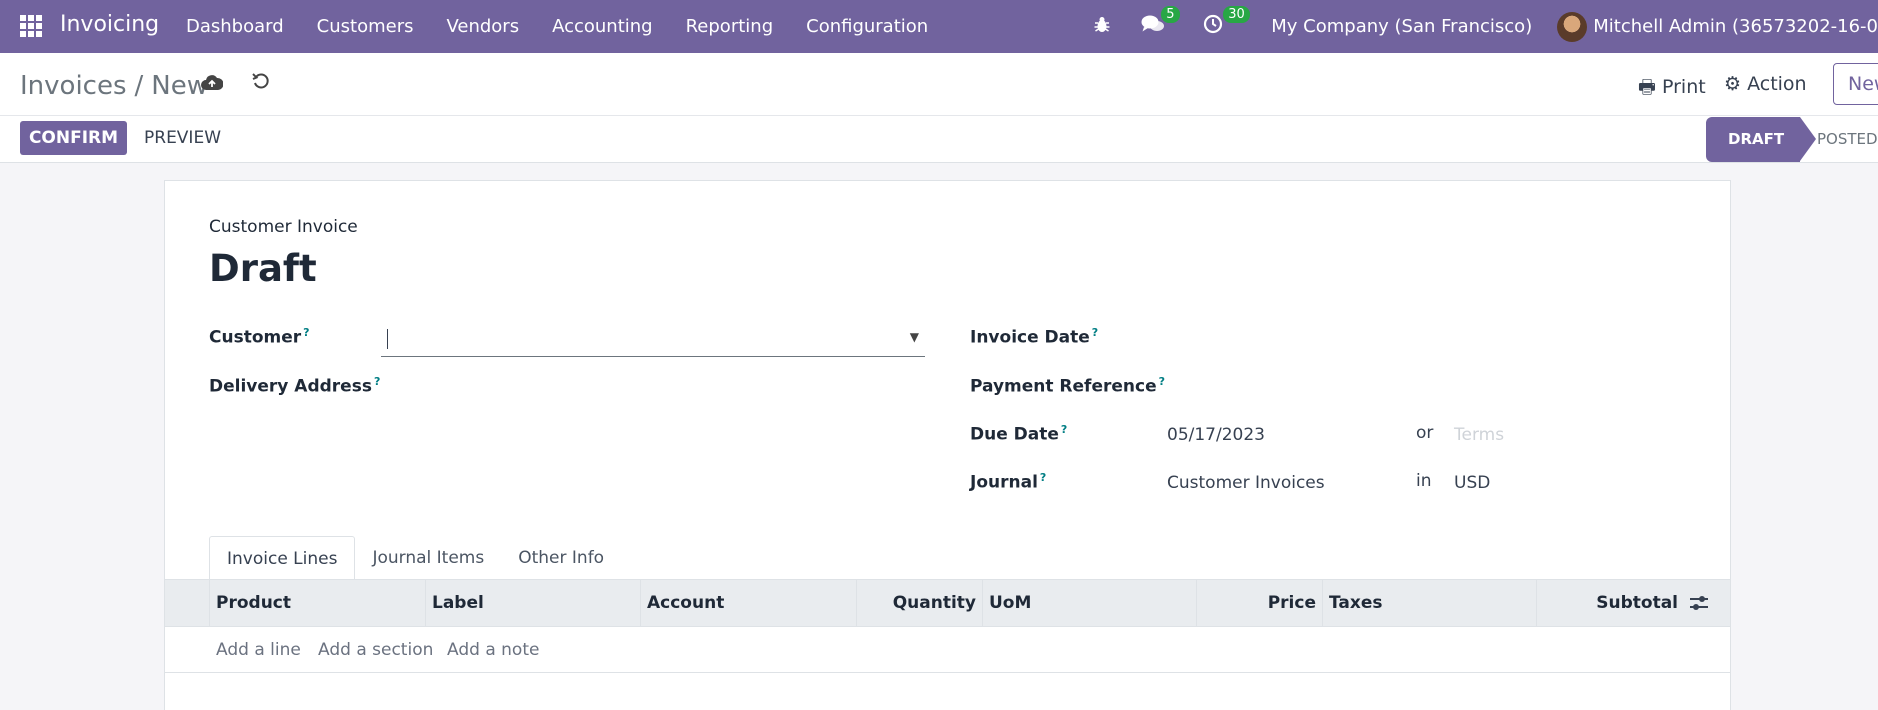 The height and width of the screenshot is (710, 1878). I want to click on status-draft: DRAFT, so click(1761, 139).